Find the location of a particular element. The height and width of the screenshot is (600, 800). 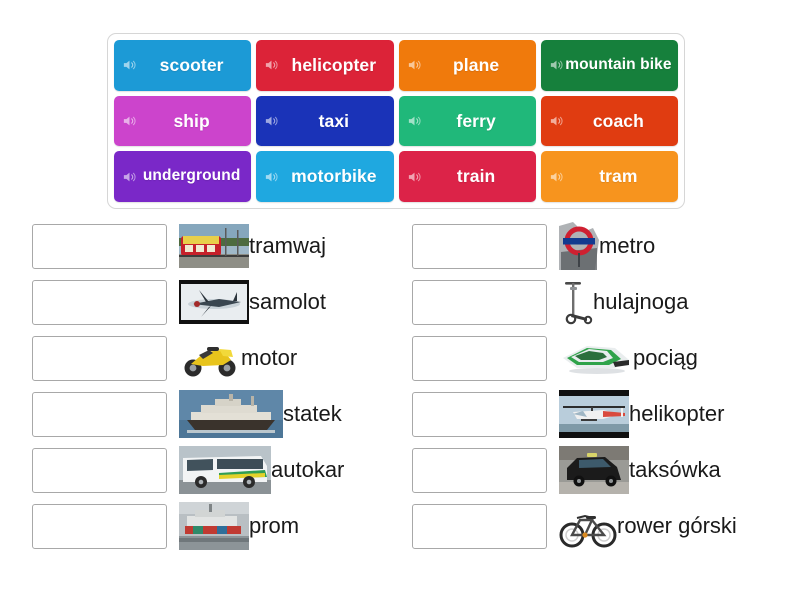

word-tile-ship: ship is located at coordinates (183, 121).